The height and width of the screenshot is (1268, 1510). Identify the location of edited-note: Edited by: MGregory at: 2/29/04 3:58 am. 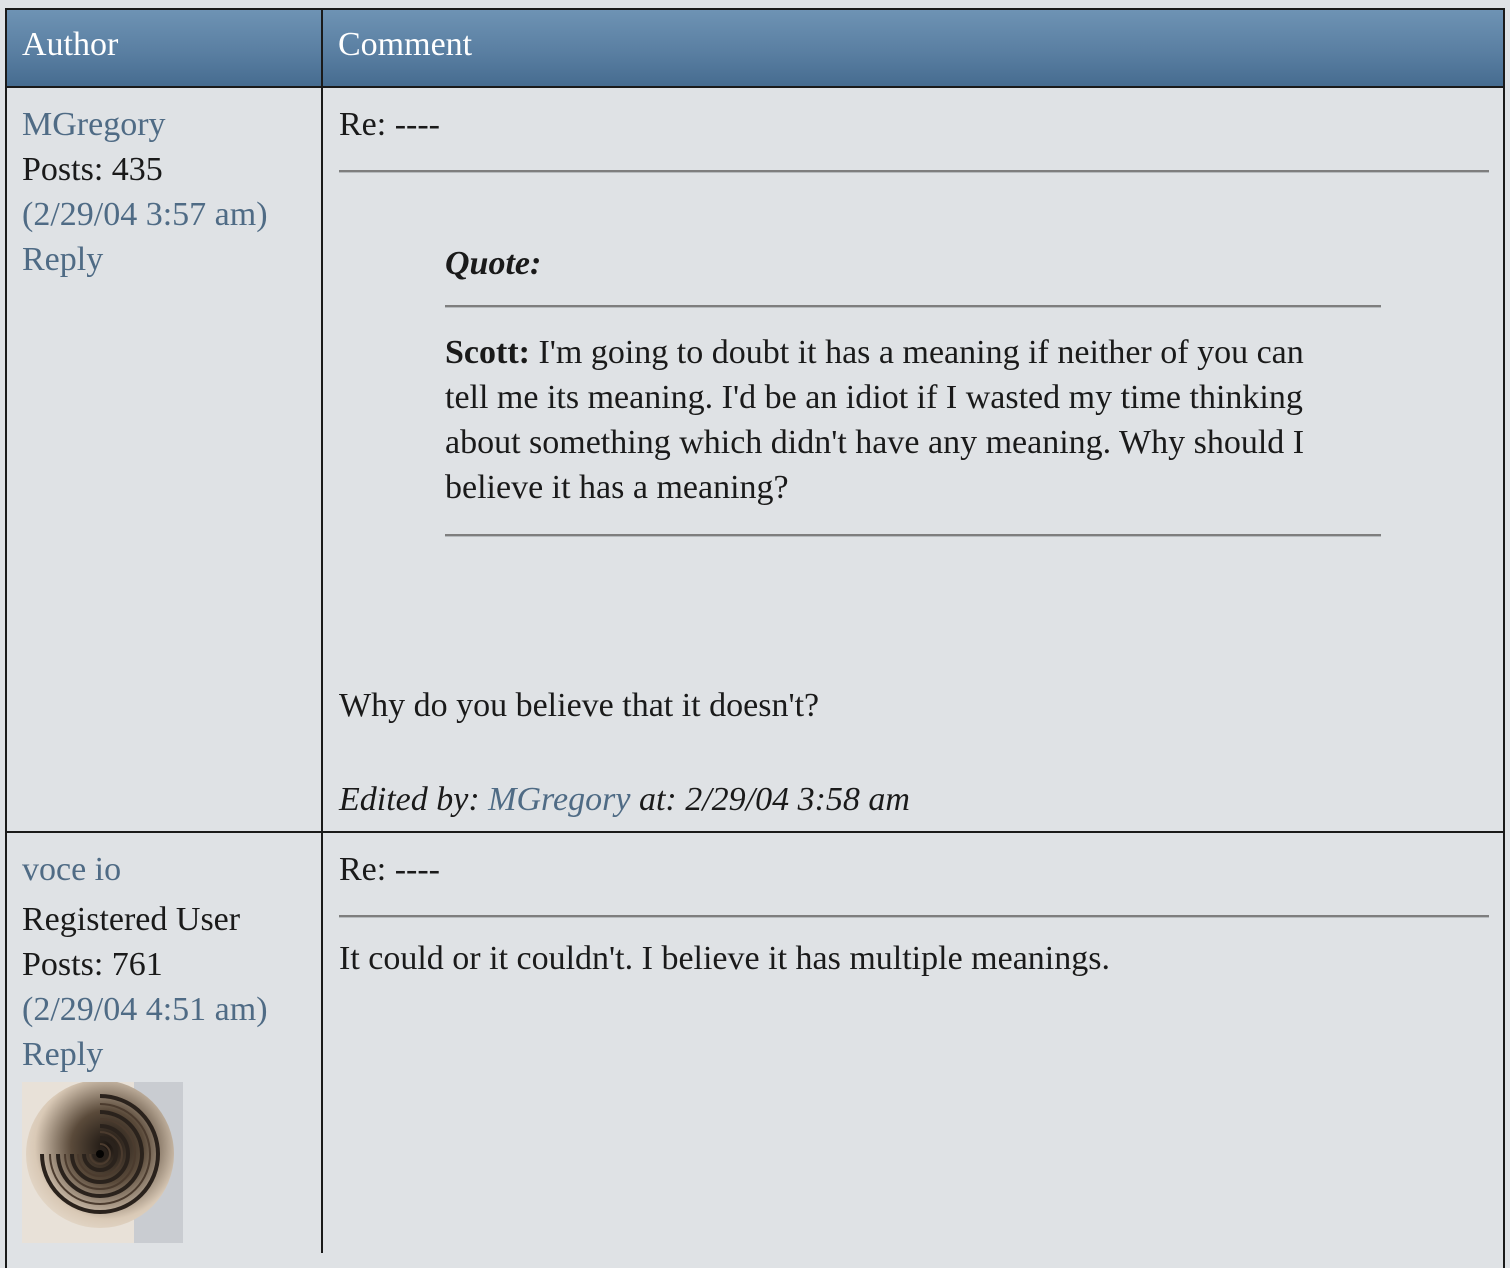
(914, 799).